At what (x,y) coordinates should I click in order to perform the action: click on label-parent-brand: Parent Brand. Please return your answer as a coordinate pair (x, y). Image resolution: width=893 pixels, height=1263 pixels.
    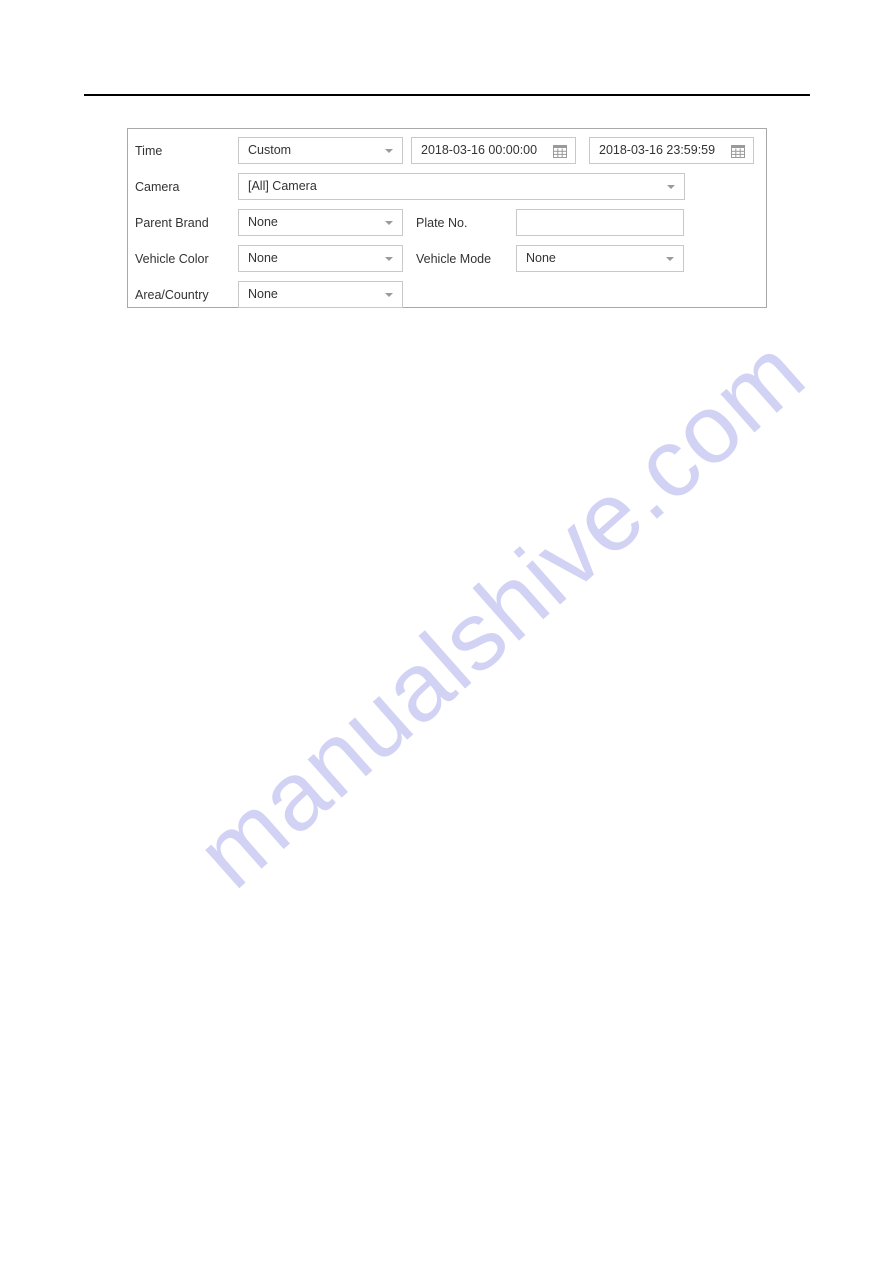
    Looking at the image, I should click on (172, 223).